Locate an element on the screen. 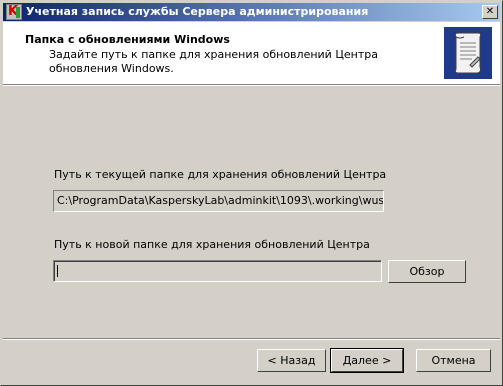 This screenshot has width=503, height=386. new-folder-input is located at coordinates (217, 271).